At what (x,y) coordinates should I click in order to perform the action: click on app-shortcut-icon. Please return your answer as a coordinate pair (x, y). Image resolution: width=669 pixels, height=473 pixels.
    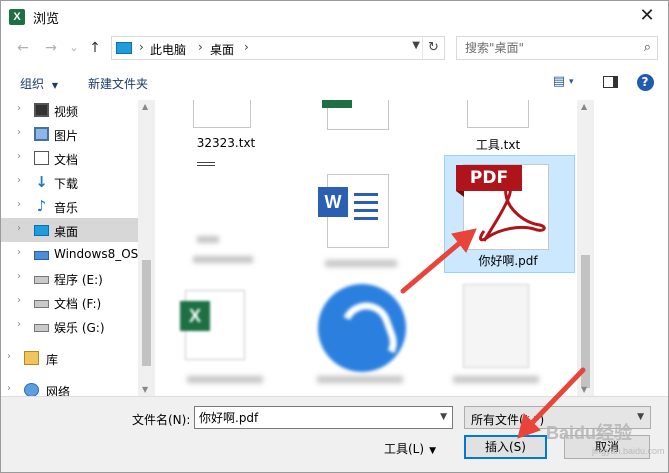
    Looking at the image, I should click on (362, 328).